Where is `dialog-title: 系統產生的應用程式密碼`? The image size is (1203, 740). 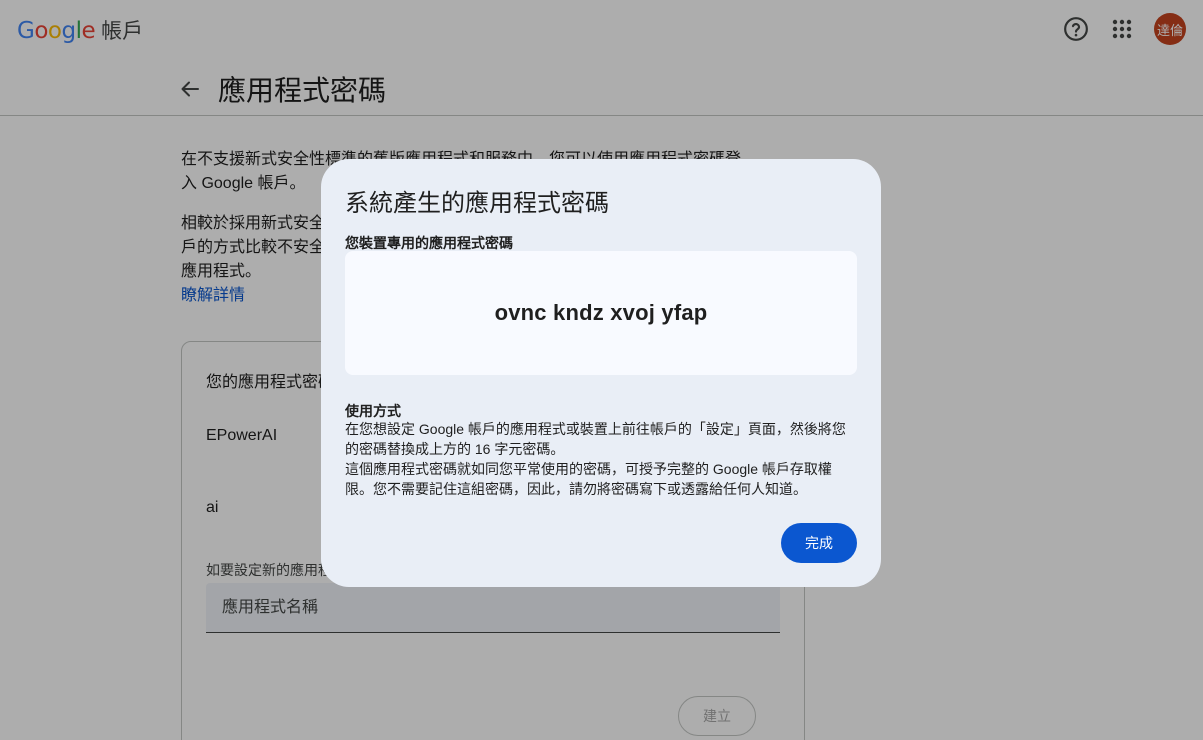 dialog-title: 系統產生的應用程式密碼 is located at coordinates (477, 203).